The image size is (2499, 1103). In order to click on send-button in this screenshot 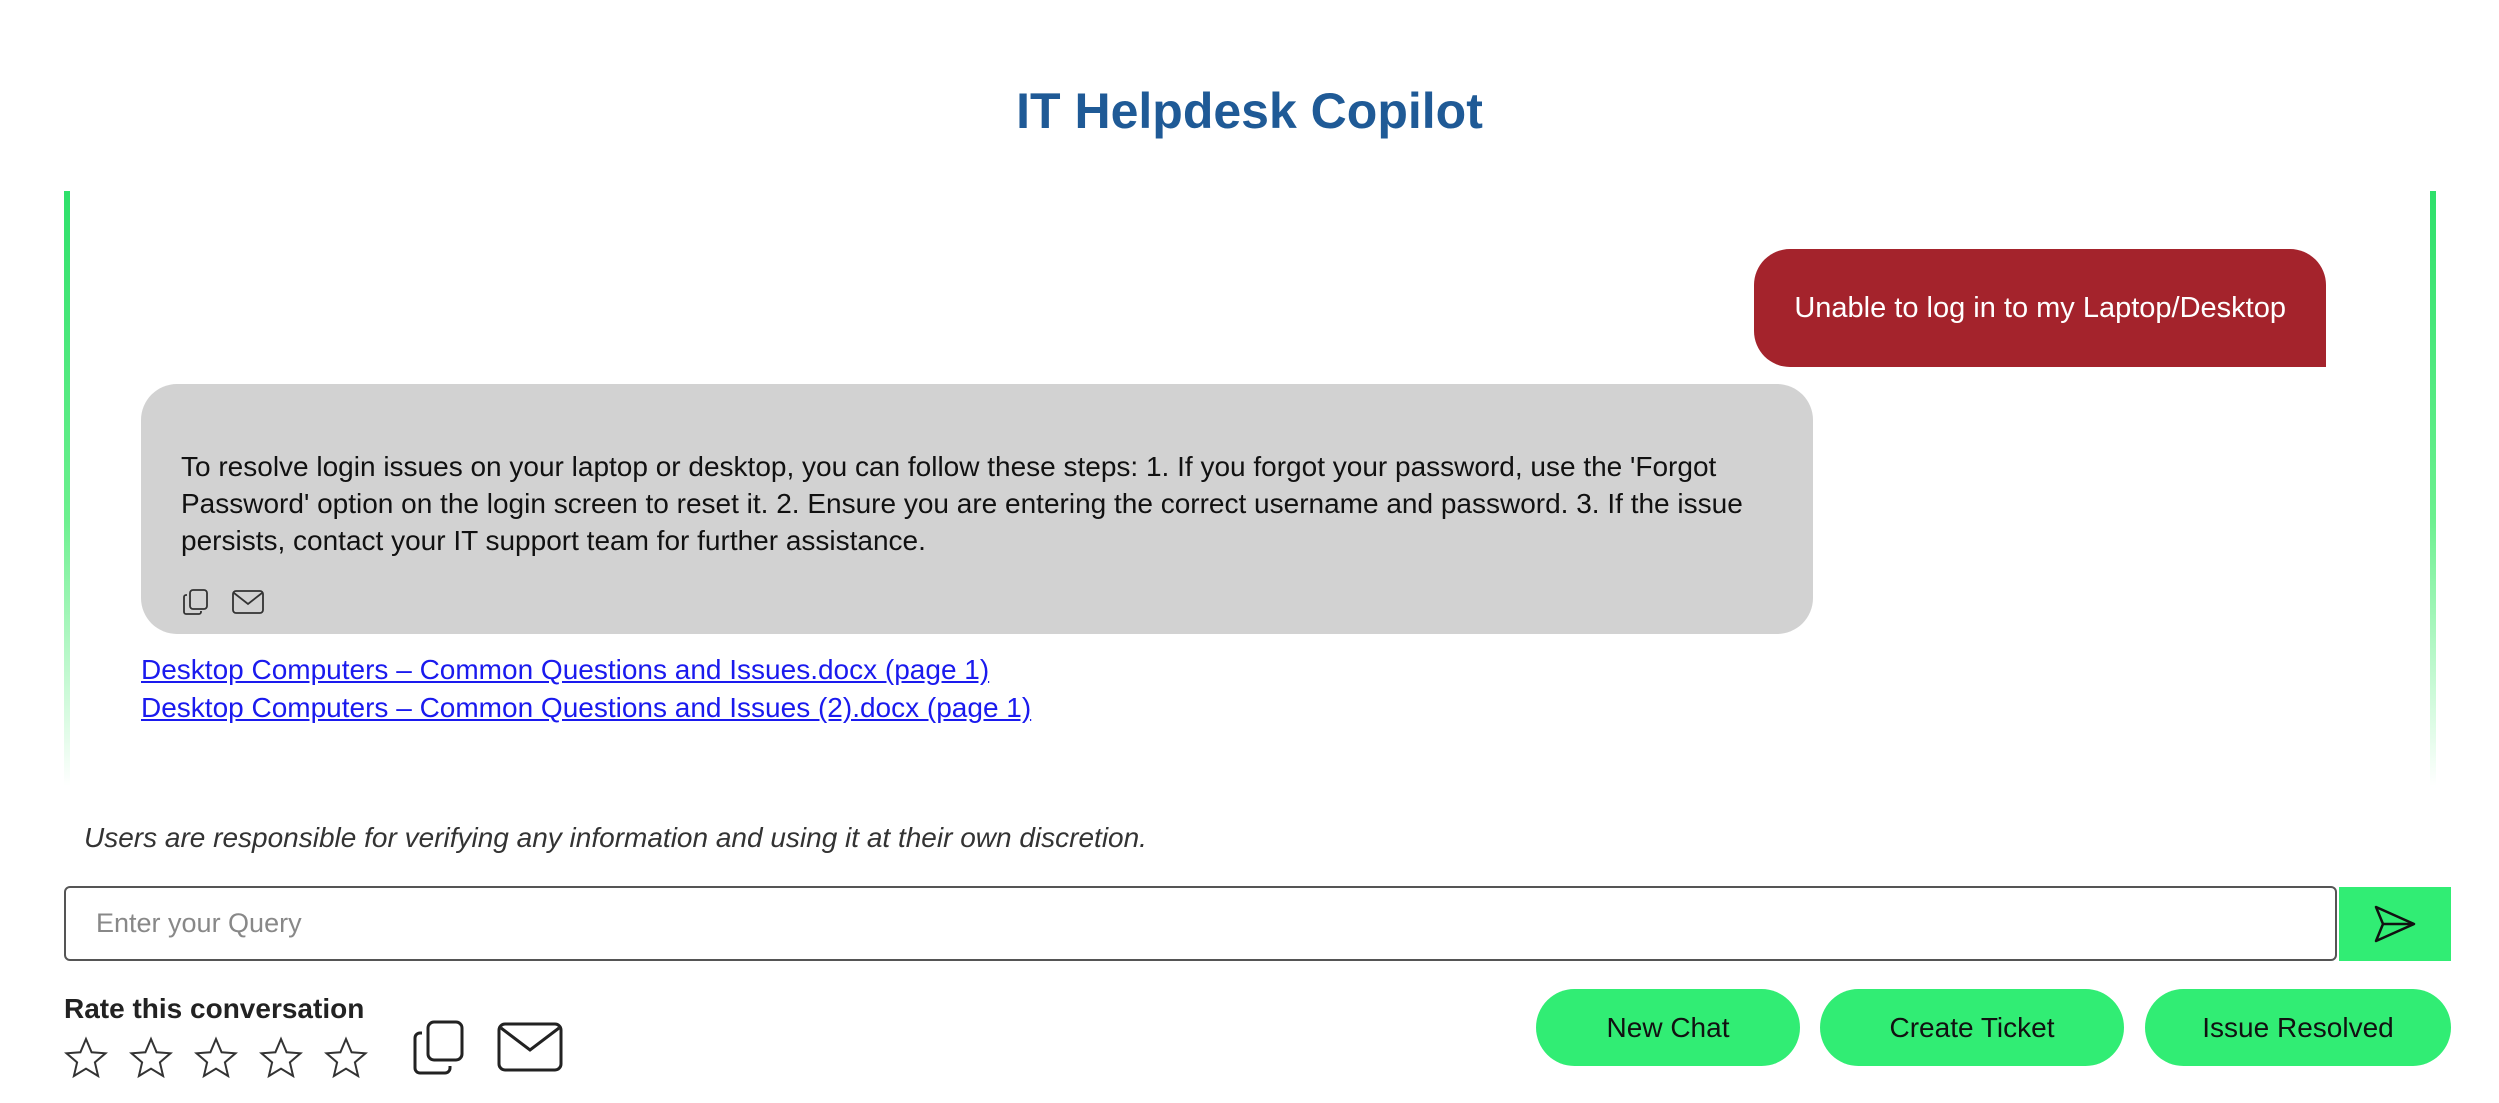, I will do `click(2395, 924)`.